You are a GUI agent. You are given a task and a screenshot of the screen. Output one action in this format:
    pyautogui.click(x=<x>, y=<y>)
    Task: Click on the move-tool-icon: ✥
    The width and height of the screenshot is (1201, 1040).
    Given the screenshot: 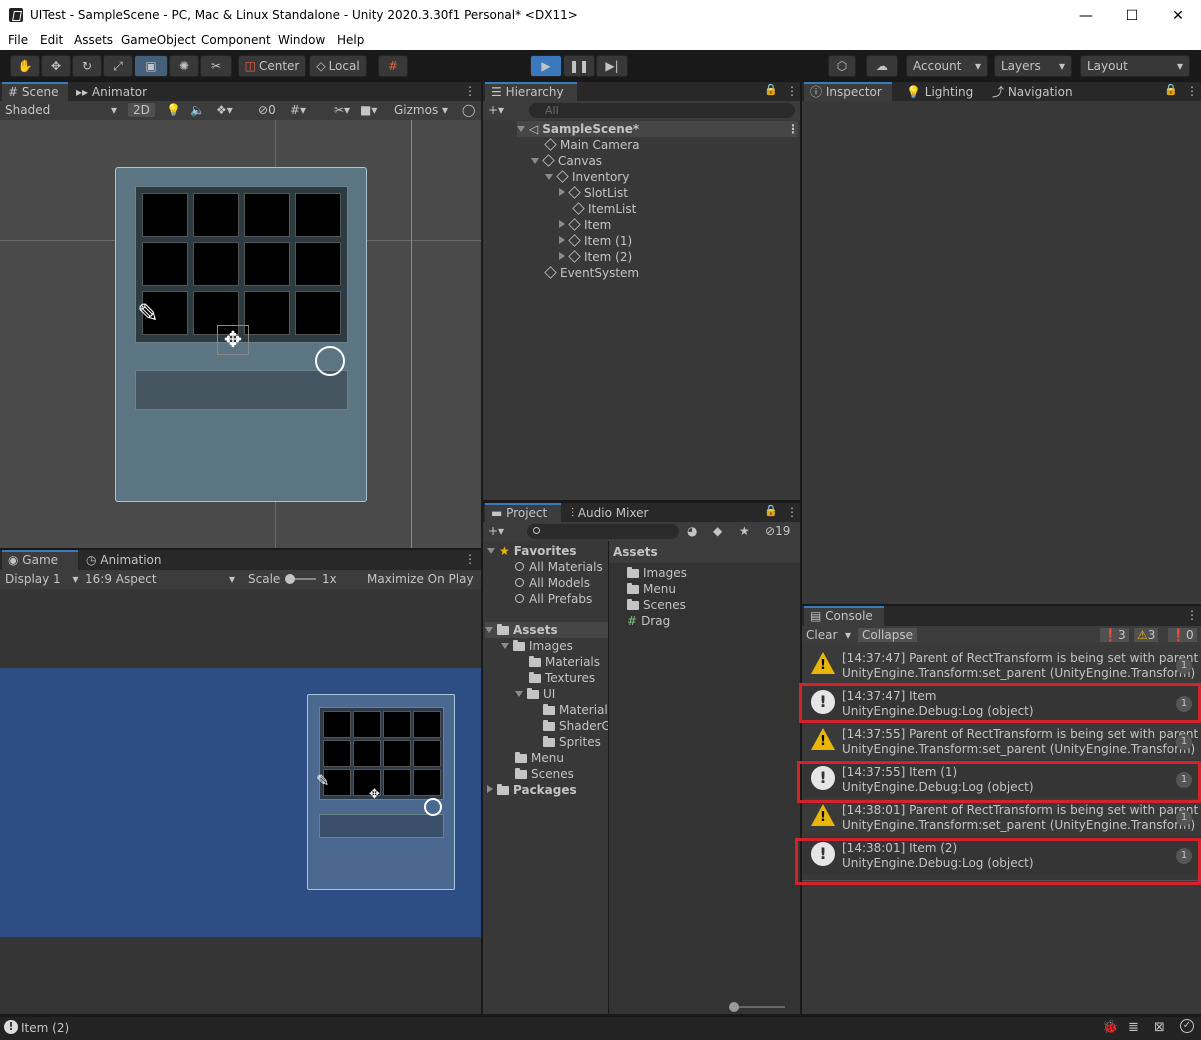 What is the action you would take?
    pyautogui.click(x=56, y=66)
    